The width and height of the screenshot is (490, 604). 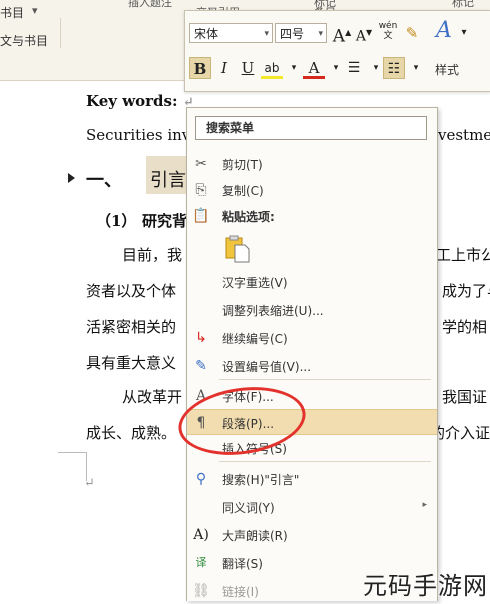 What do you see at coordinates (165, 221) in the screenshot?
I see `heading2-text: 研究背` at bounding box center [165, 221].